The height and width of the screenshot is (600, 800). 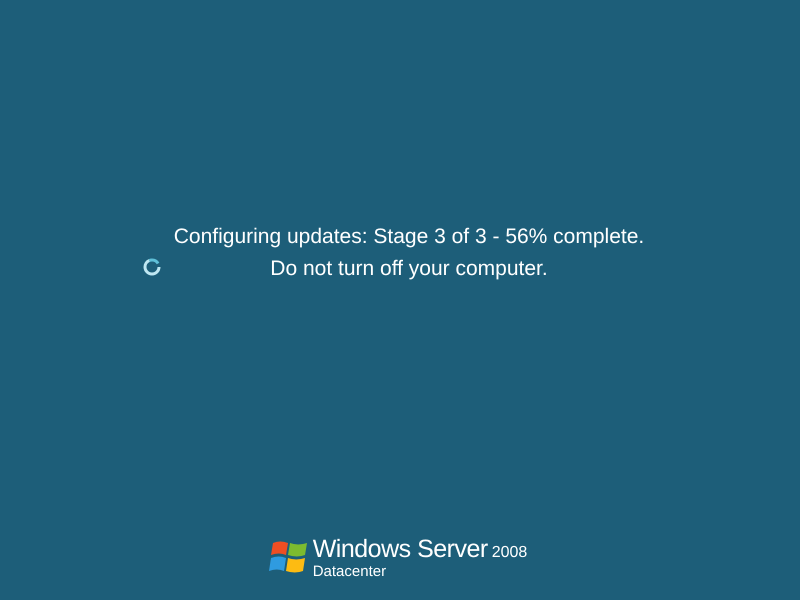 What do you see at coordinates (288, 557) in the screenshot?
I see `windows-flag-icon` at bounding box center [288, 557].